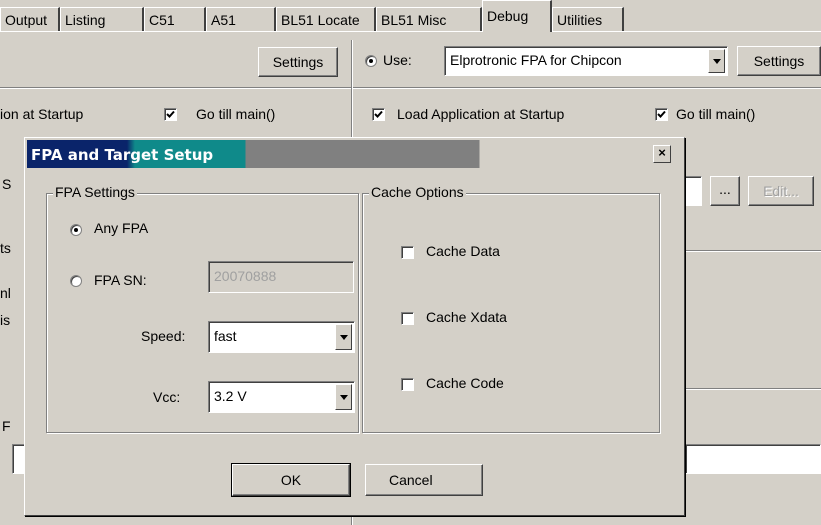 The height and width of the screenshot is (525, 821). Describe the element at coordinates (122, 155) in the screenshot. I see `dialog-title: FPA and Target Setup` at that location.